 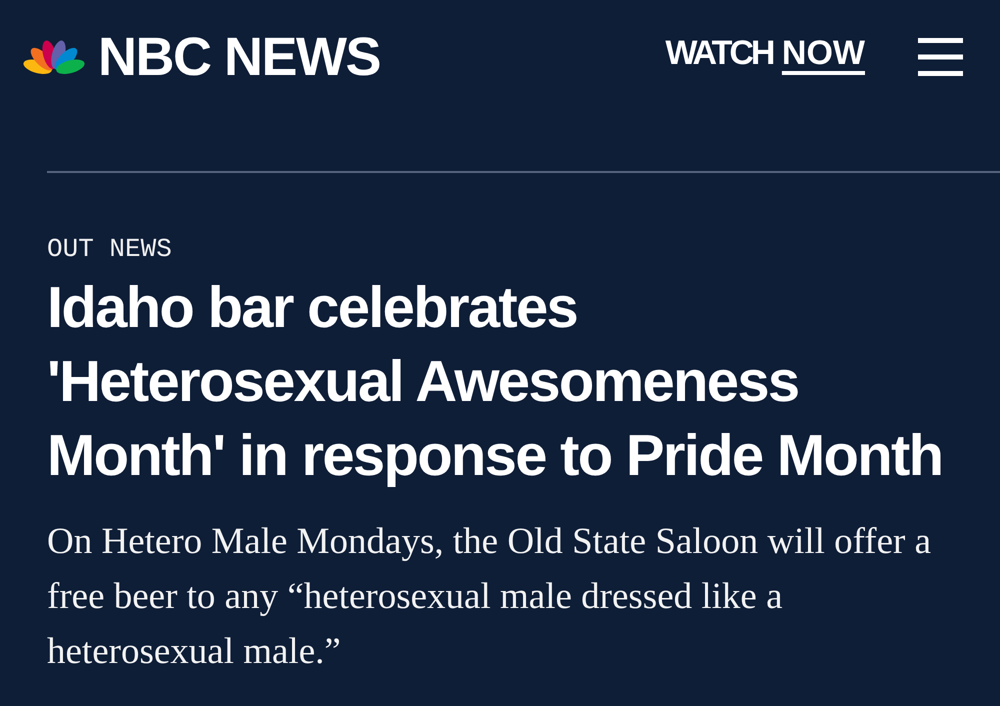 I want to click on peacock-logo-icon, so click(x=54, y=57).